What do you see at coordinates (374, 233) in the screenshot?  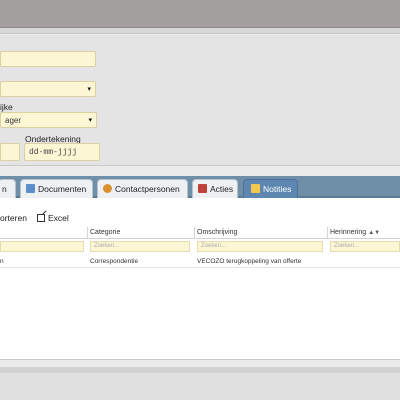 I see `sort-icon: ▲▼` at bounding box center [374, 233].